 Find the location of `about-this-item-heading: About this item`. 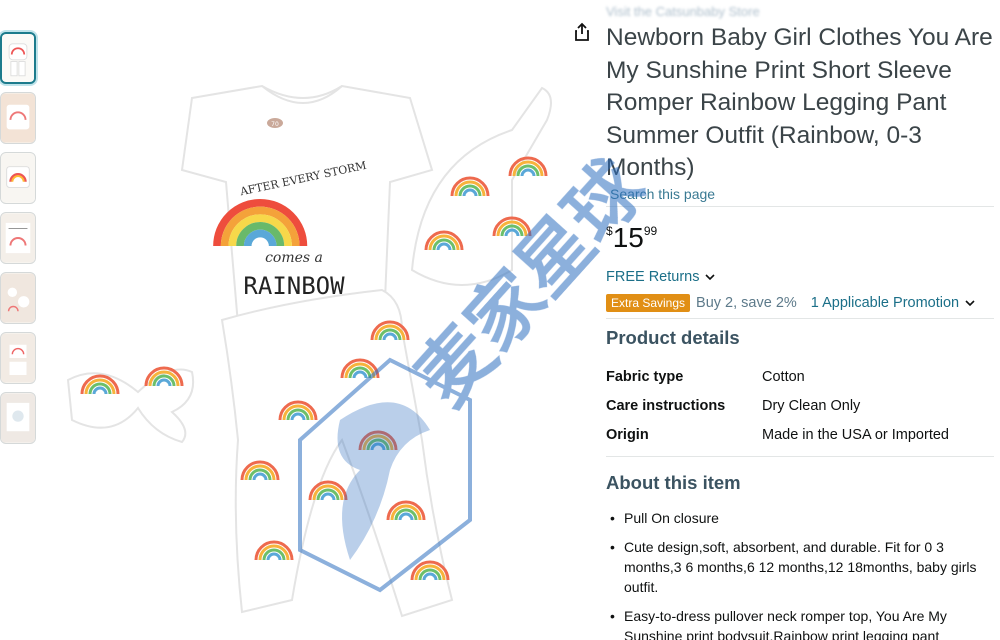

about-this-item-heading: About this item is located at coordinates (673, 482).